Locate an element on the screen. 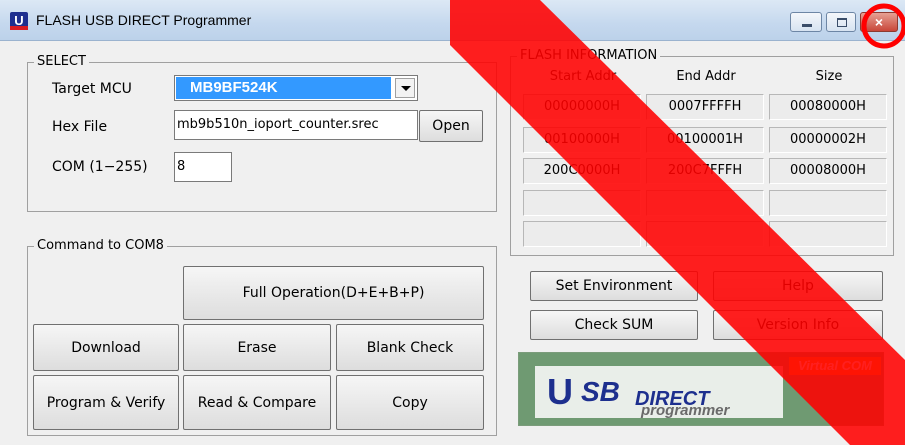 The width and height of the screenshot is (905, 445). target-mcu-label: Target MCU is located at coordinates (92, 89).